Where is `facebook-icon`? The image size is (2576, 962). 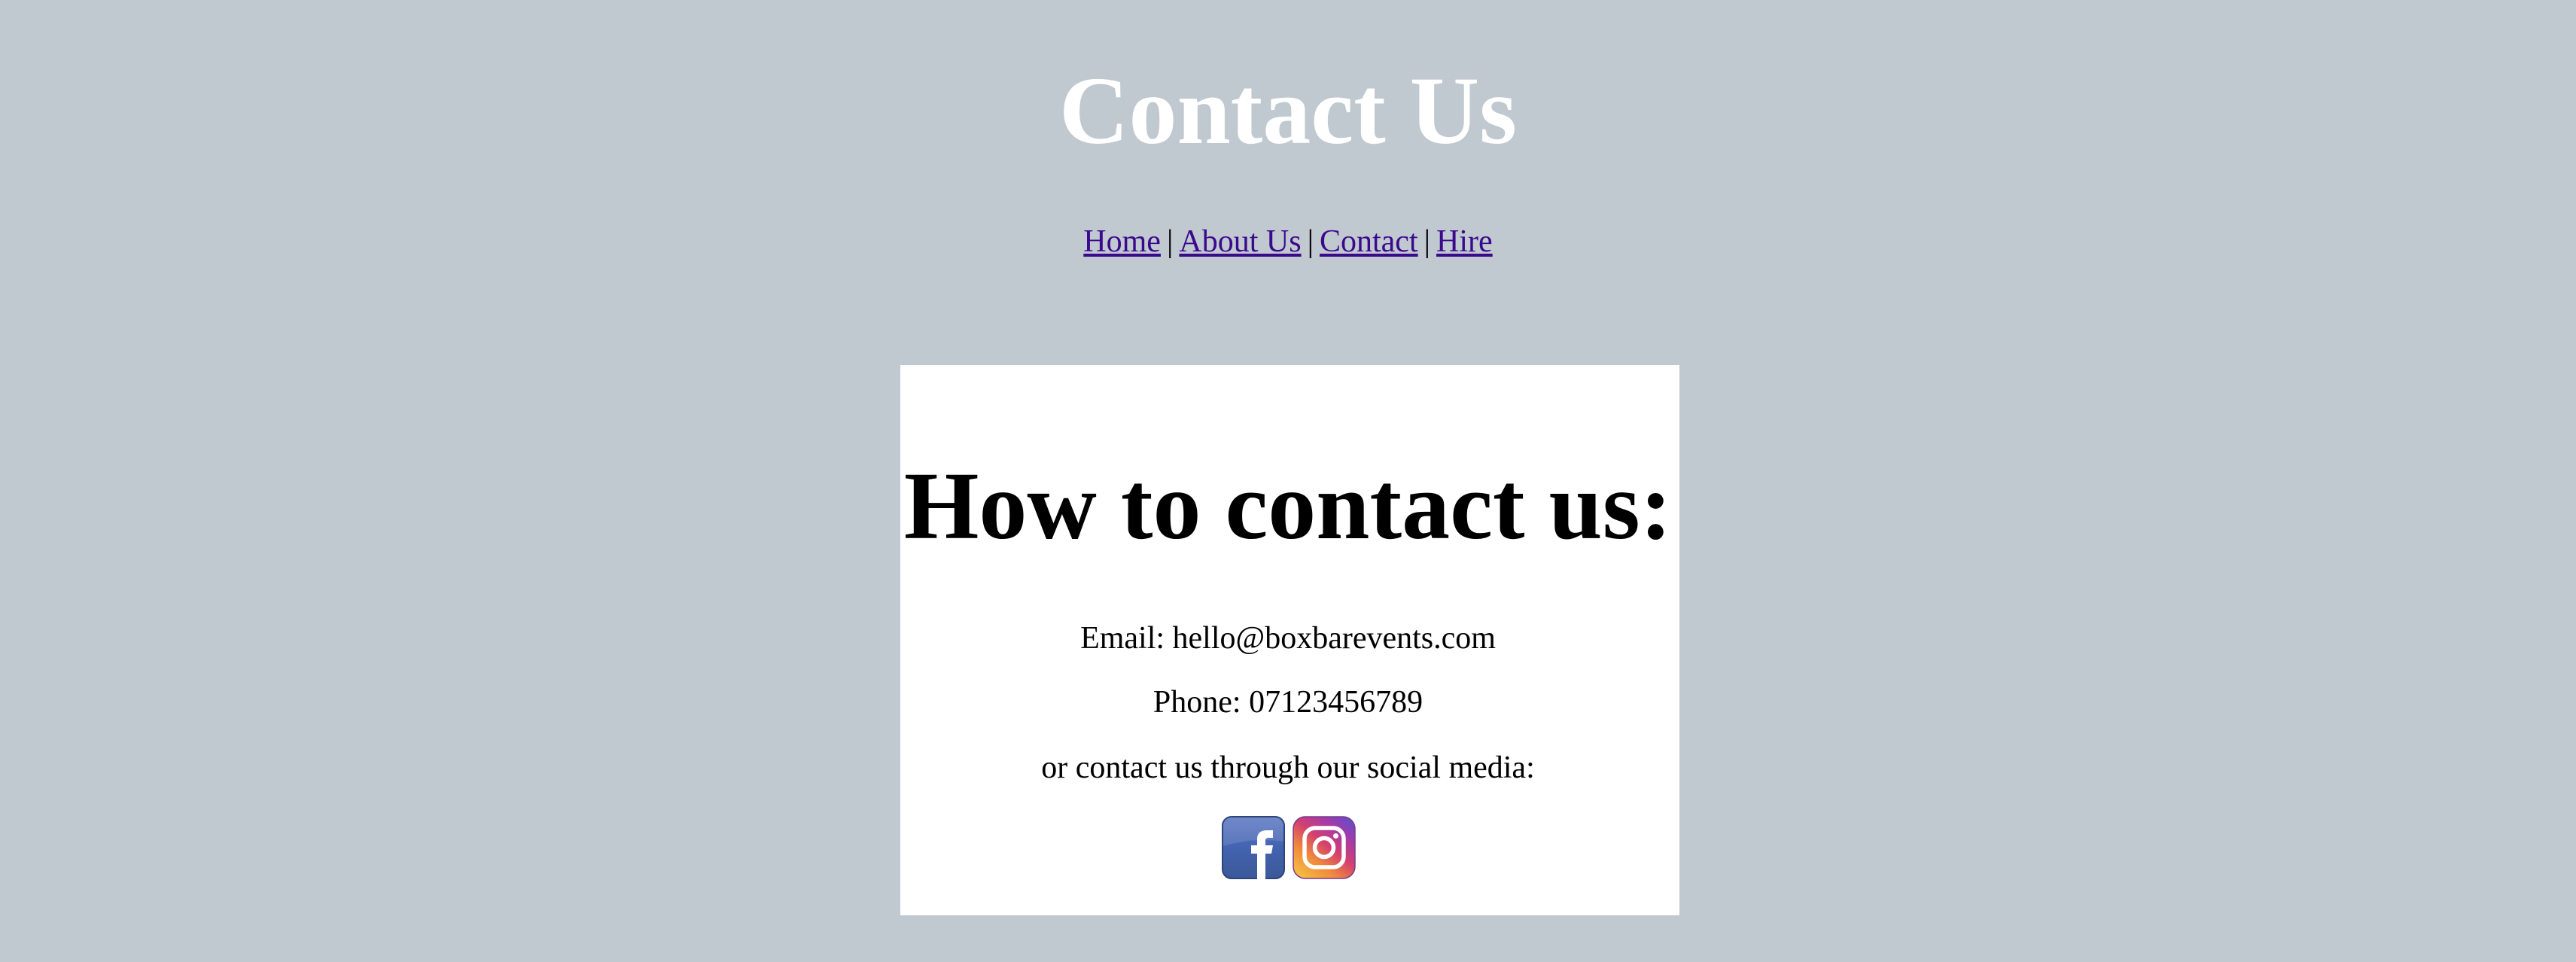
facebook-icon is located at coordinates (1253, 847).